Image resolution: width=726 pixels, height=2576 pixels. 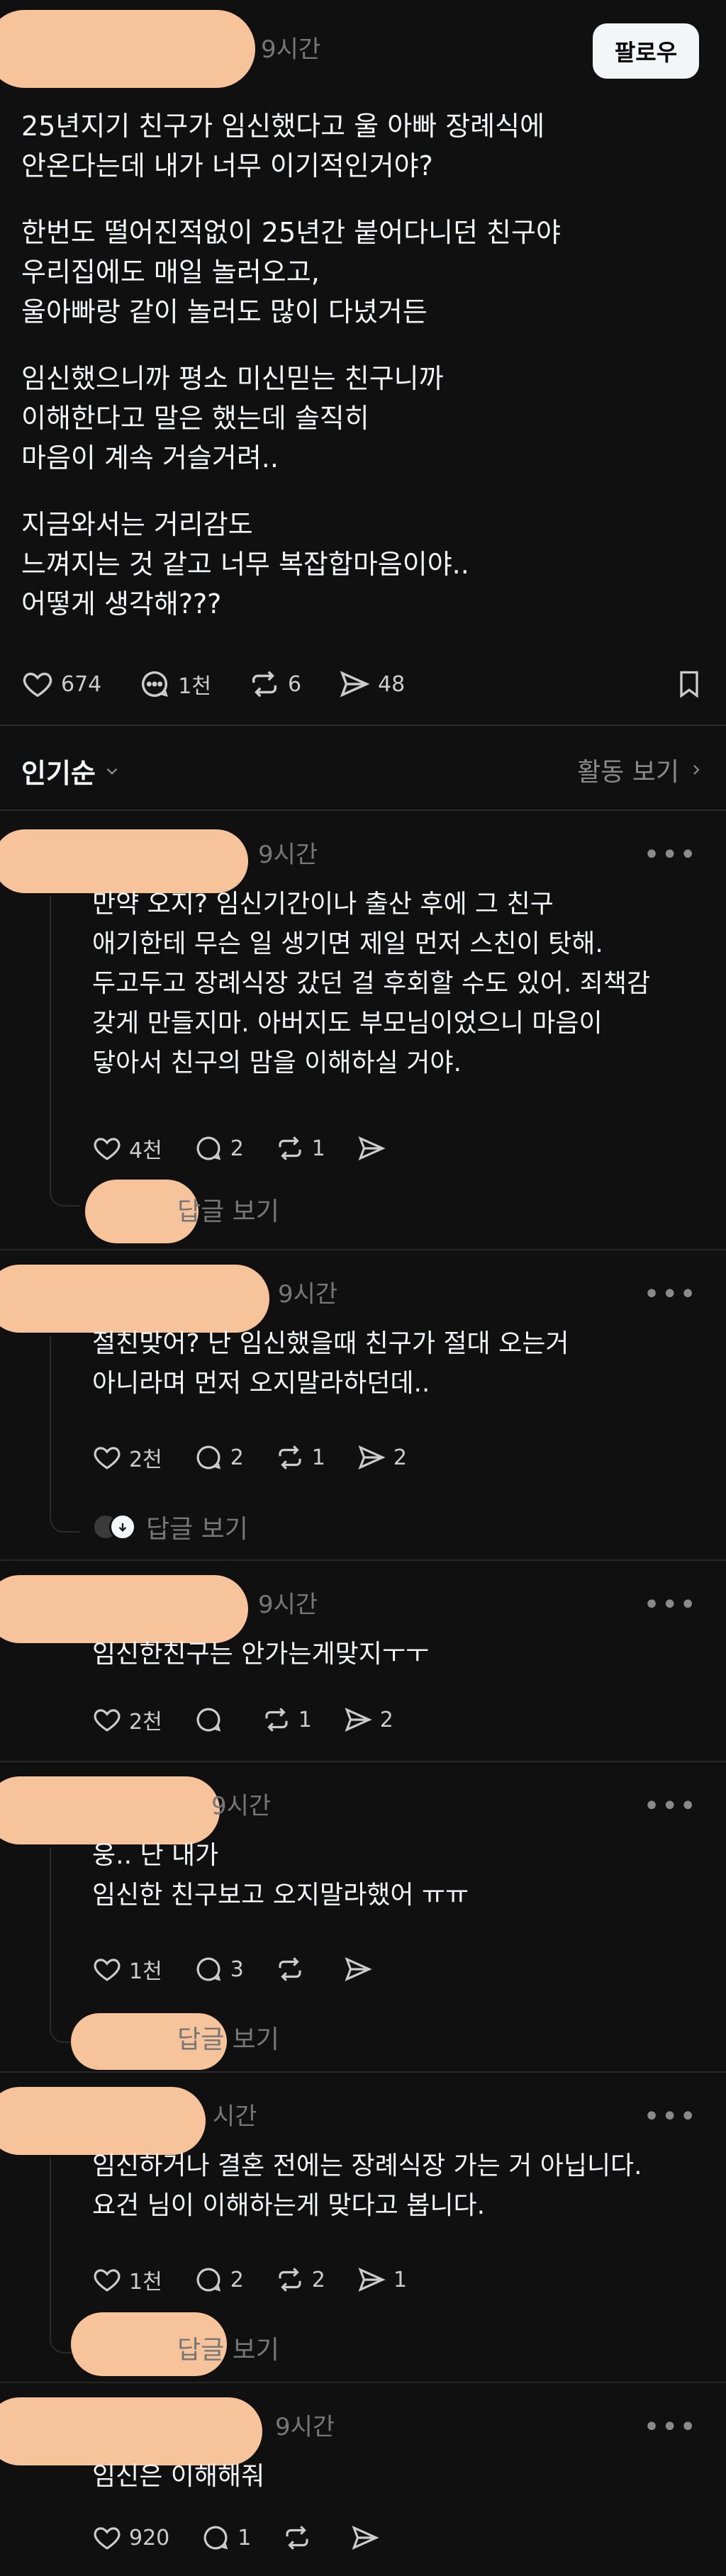 I want to click on reply-button, so click(x=212, y=1720).